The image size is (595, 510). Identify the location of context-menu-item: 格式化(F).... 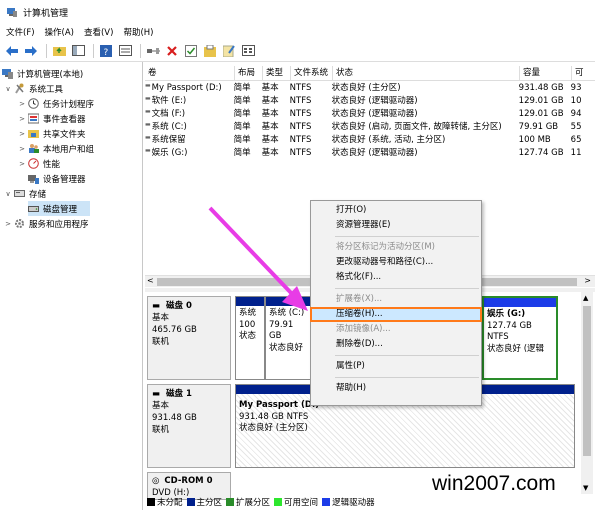
(396, 277).